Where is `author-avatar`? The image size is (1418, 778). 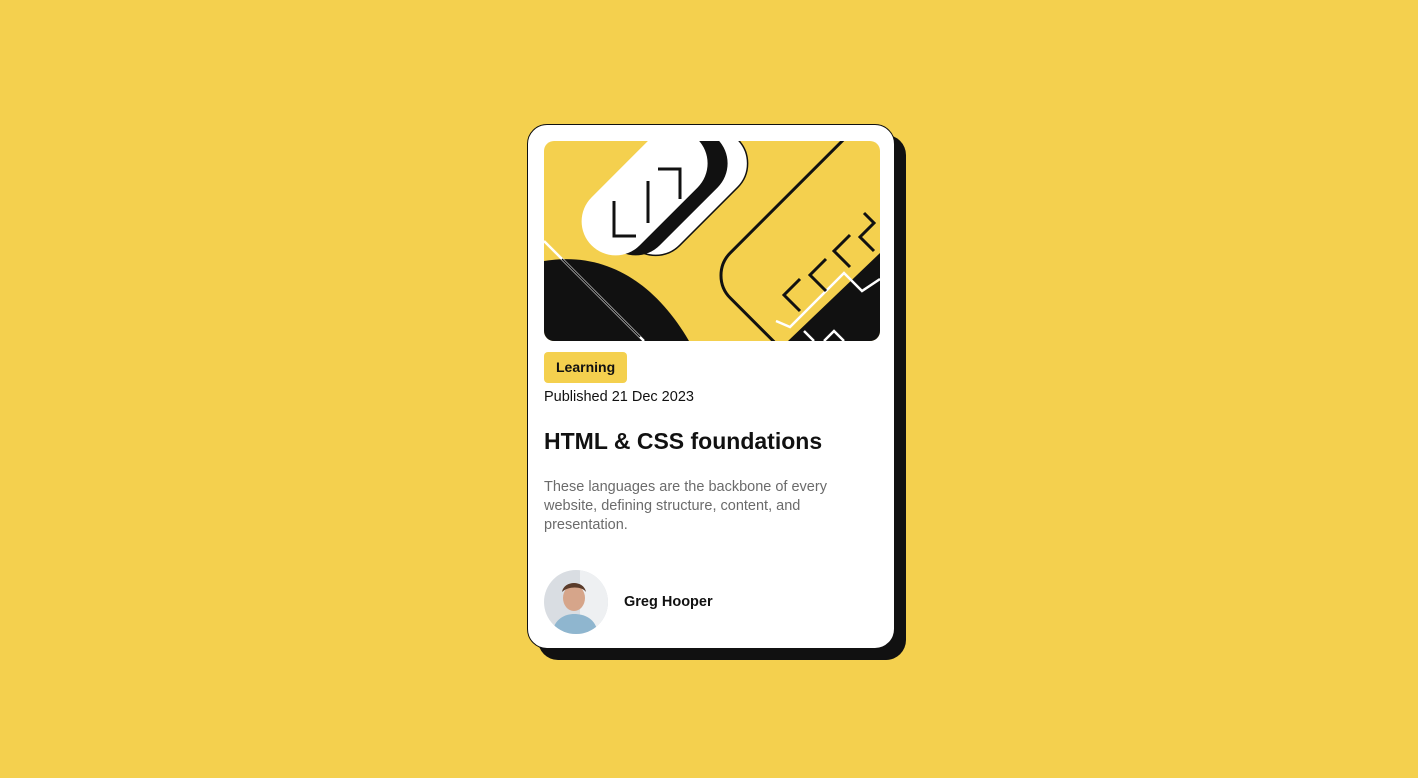 author-avatar is located at coordinates (576, 602).